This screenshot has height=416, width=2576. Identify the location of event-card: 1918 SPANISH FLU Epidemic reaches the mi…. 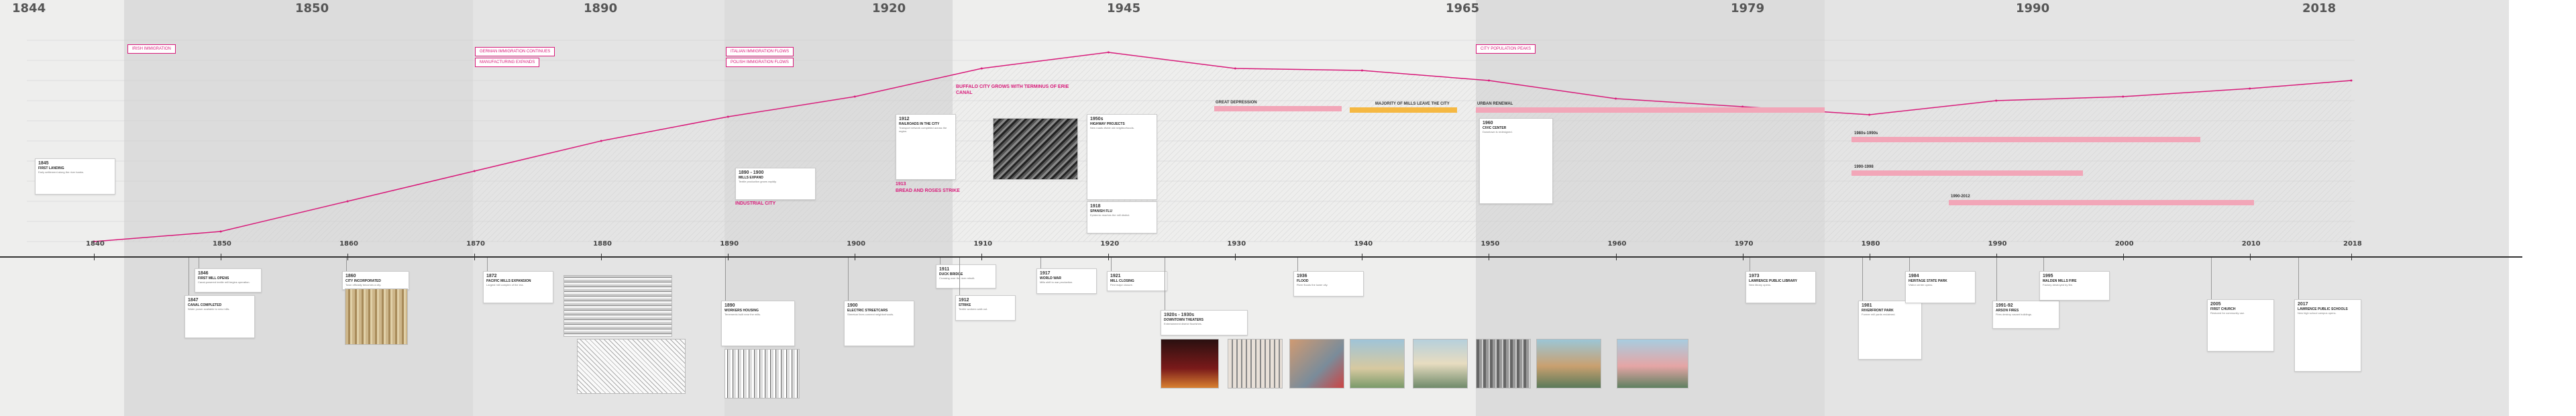
(1122, 217).